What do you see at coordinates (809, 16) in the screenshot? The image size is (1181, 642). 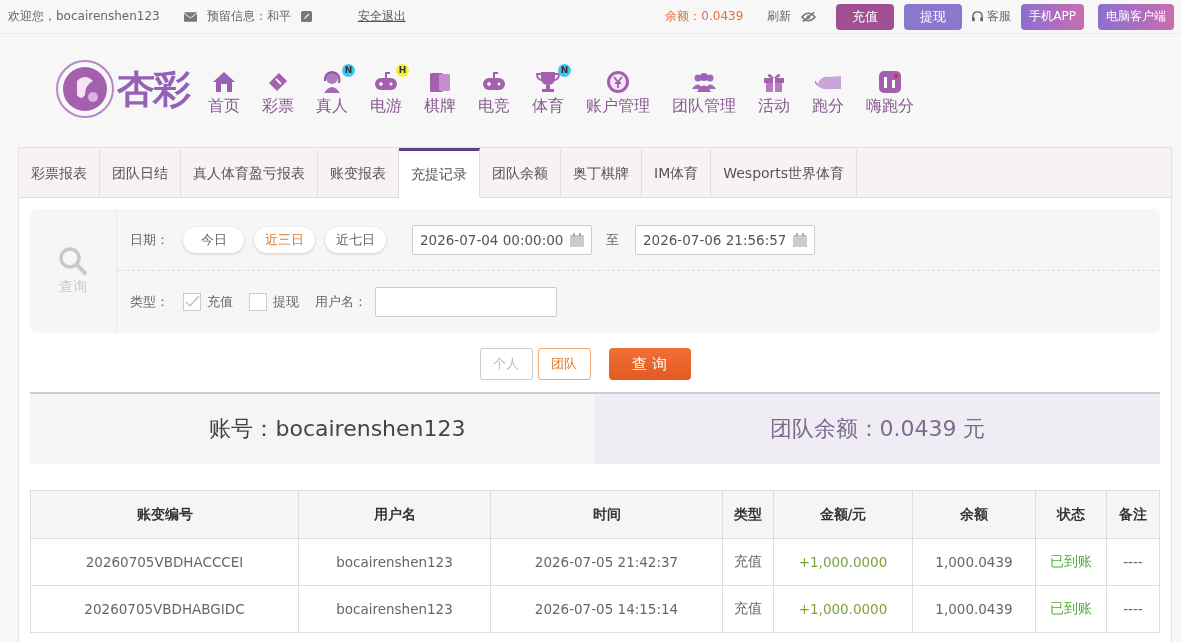 I see `hidden-eye-icon` at bounding box center [809, 16].